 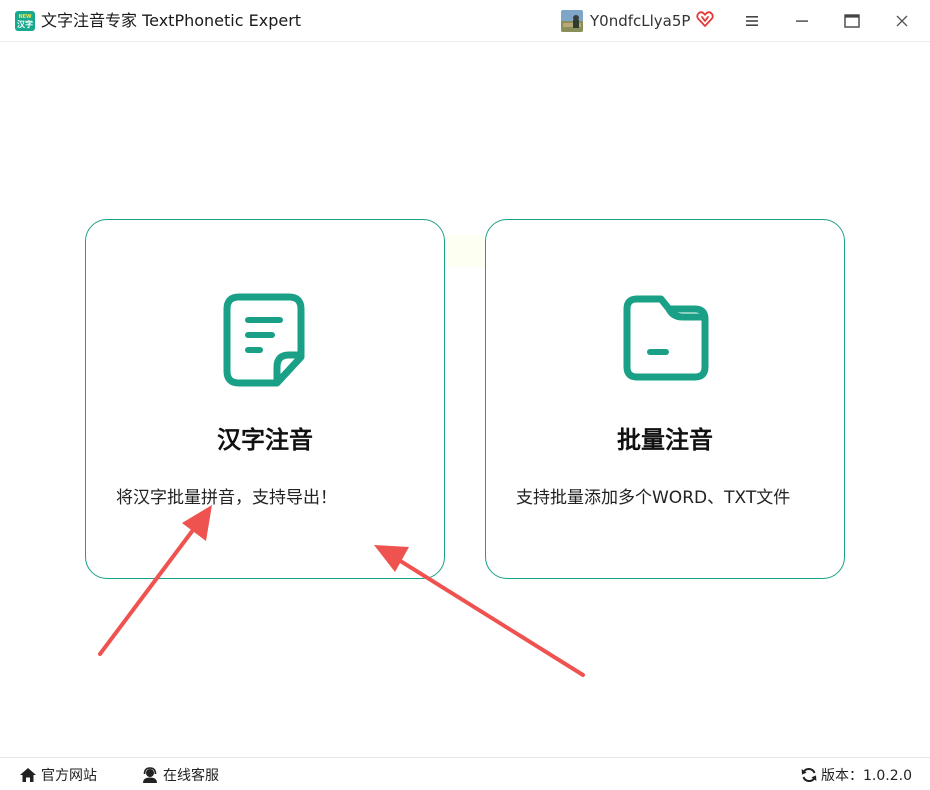 I want to click on close-button, so click(x=902, y=21).